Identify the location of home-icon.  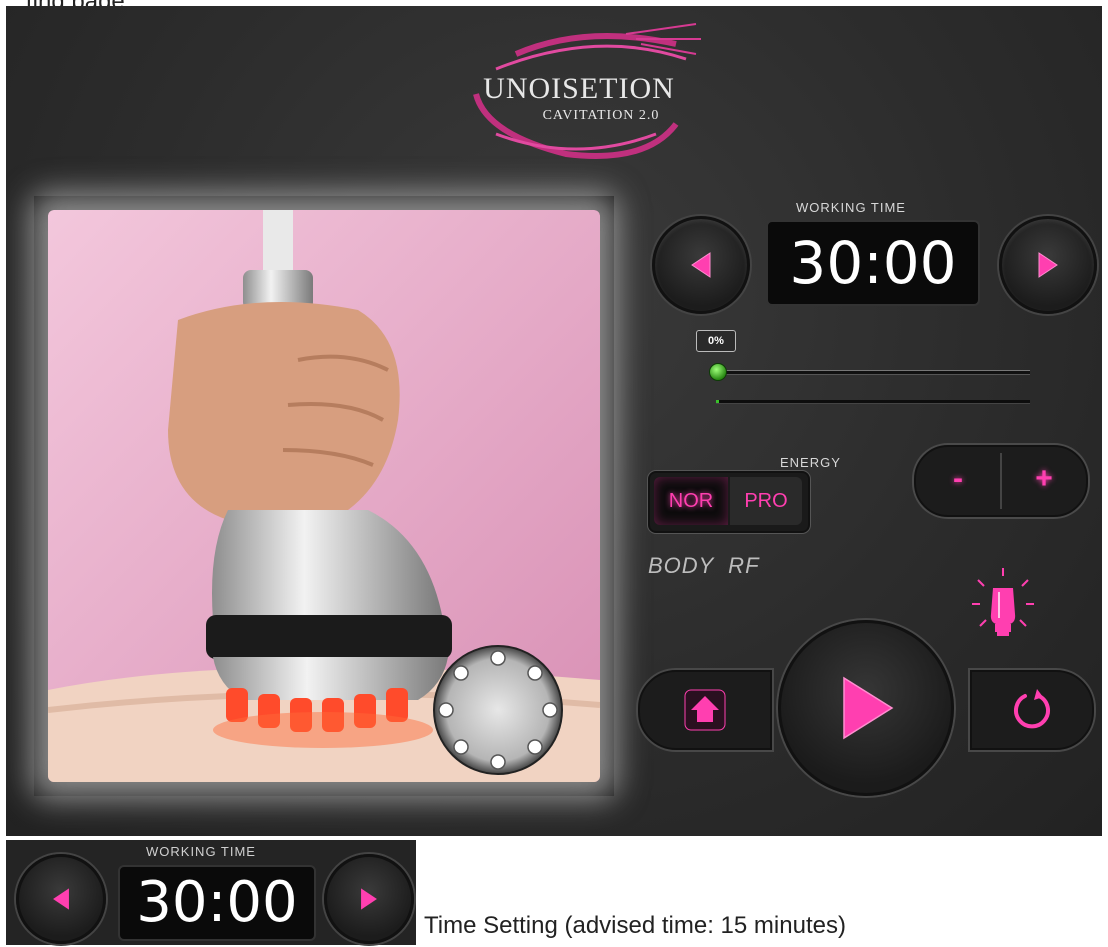
(705, 710).